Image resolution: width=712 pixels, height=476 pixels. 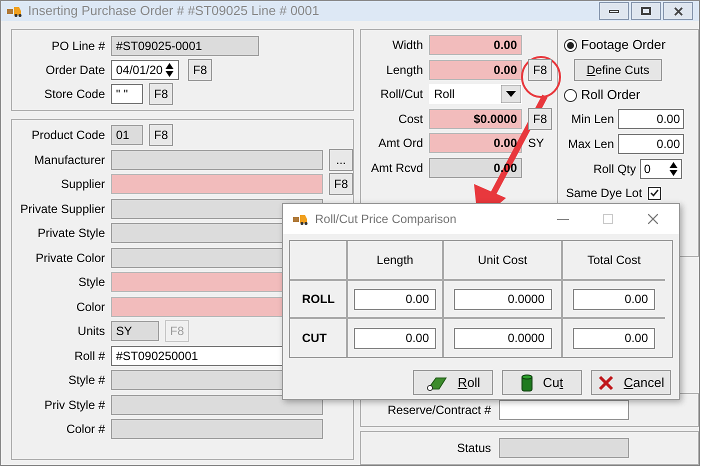 I want to click on dialog-title: Roll/Cut Price Comparison, so click(x=386, y=219).